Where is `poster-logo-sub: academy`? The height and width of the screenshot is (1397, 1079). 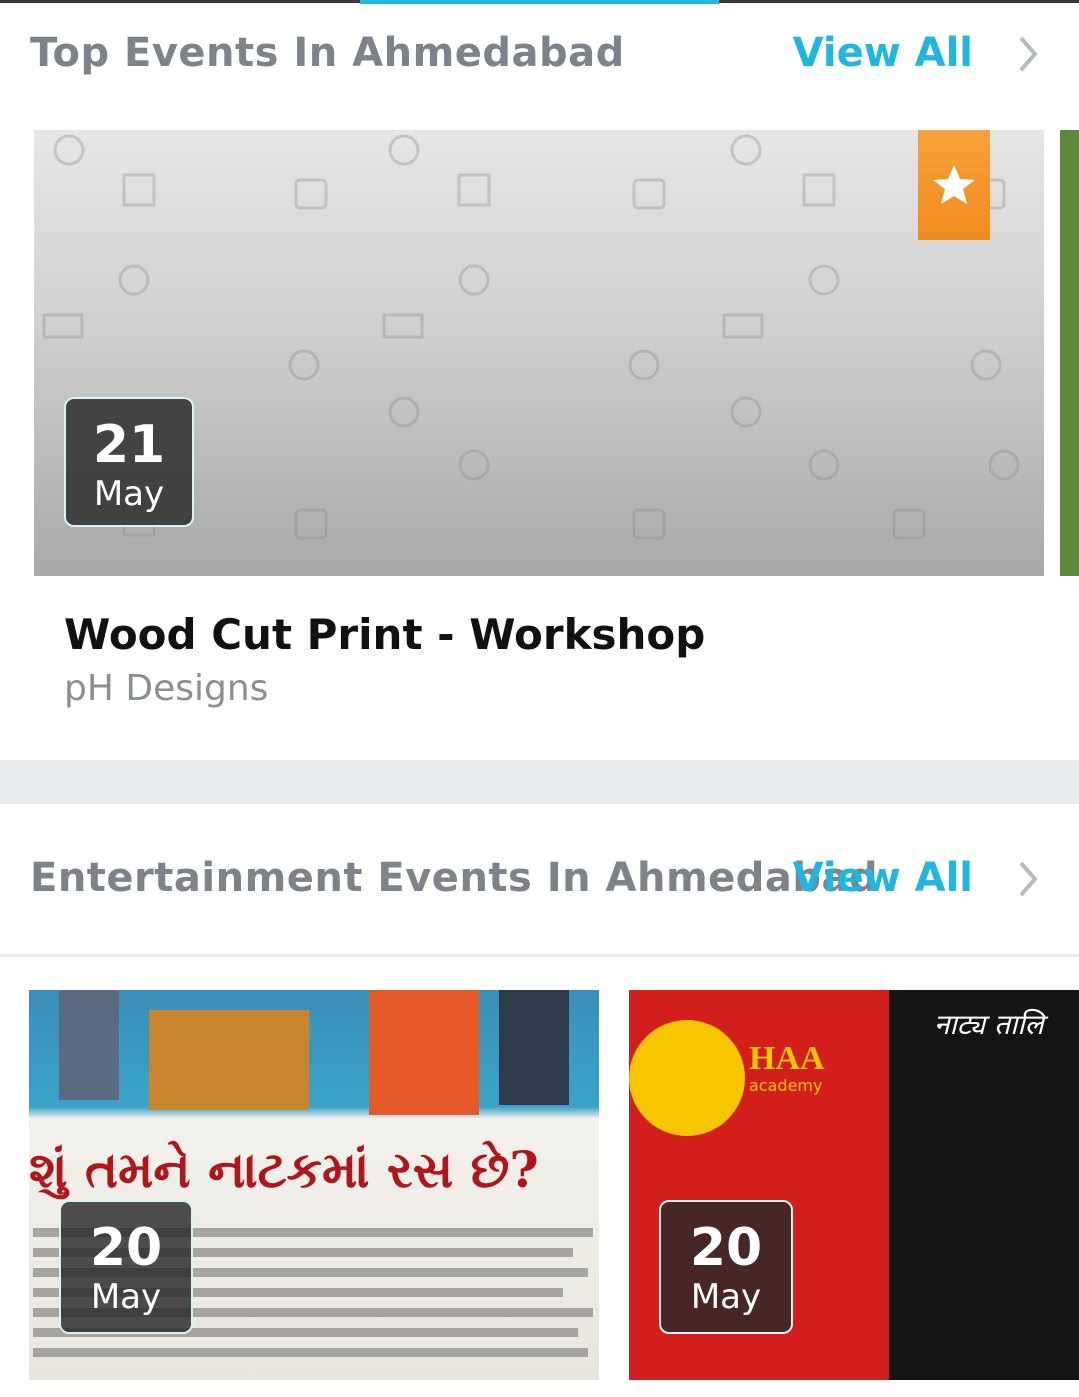 poster-logo-sub: academy is located at coordinates (786, 1085).